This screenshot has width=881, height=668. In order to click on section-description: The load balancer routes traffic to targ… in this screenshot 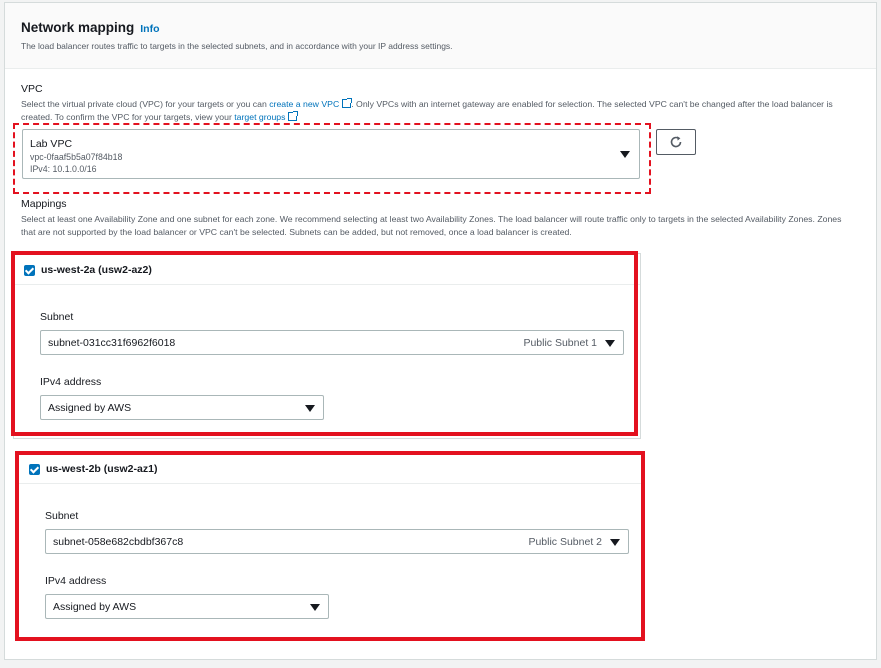, I will do `click(237, 46)`.